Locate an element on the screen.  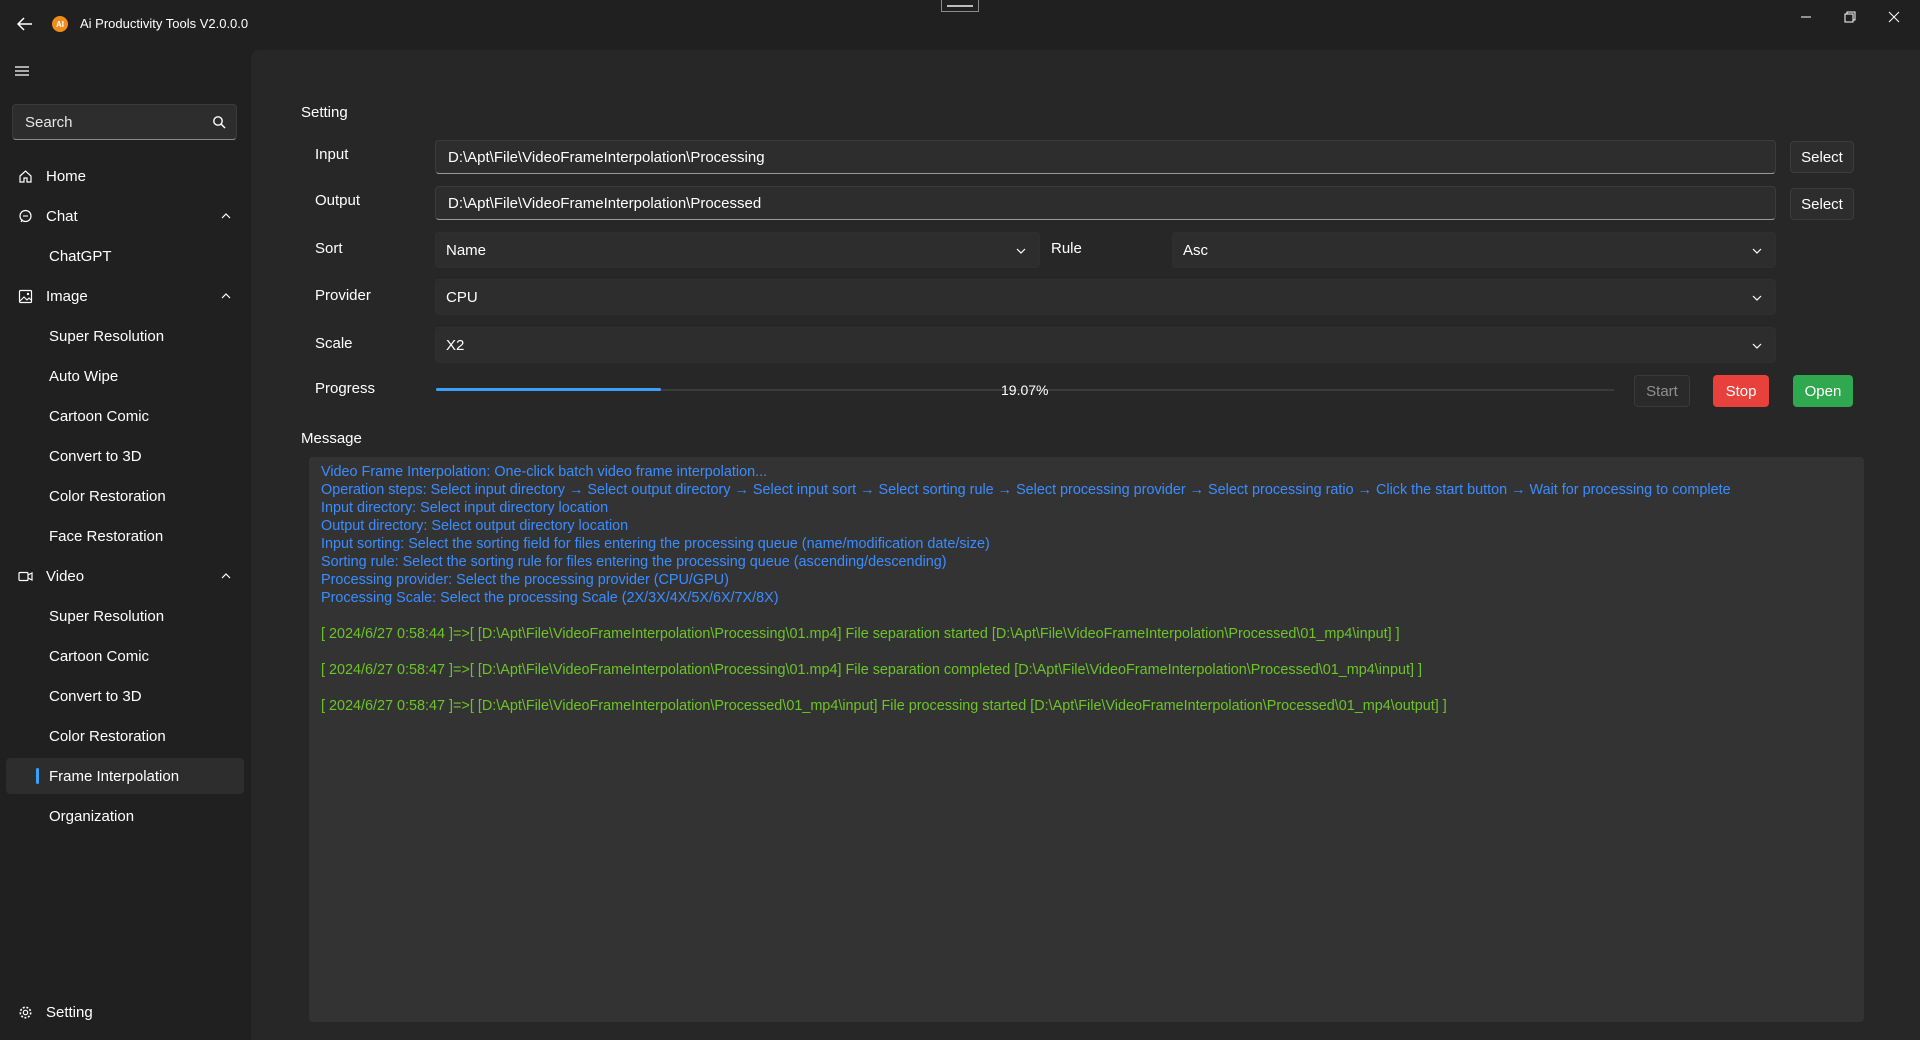
nav-item-setting: Setting is located at coordinates (125, 1012).